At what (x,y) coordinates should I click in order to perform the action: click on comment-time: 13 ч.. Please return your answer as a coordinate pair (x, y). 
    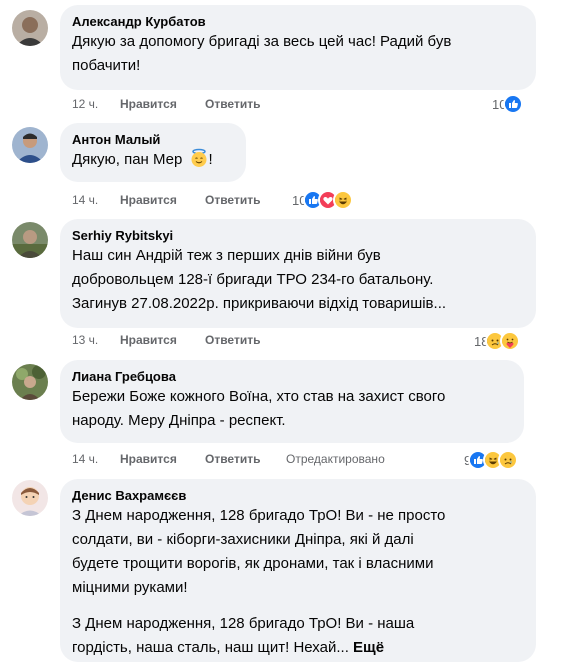
    Looking at the image, I should click on (85, 340).